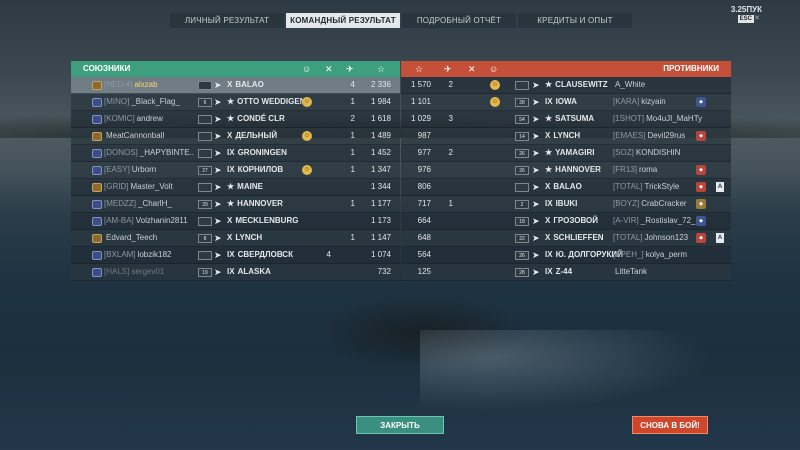 The width and height of the screenshot is (800, 450). I want to click on ship-name: LYNCH, so click(567, 135).